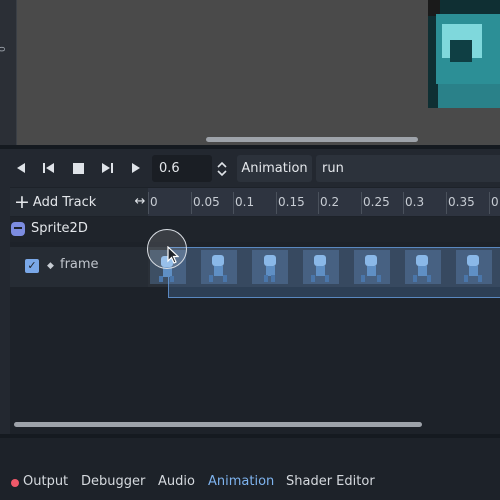 The width and height of the screenshot is (500, 500). Describe the element at coordinates (330, 481) in the screenshot. I see `tab-shader-editor: Shader Editor` at that location.